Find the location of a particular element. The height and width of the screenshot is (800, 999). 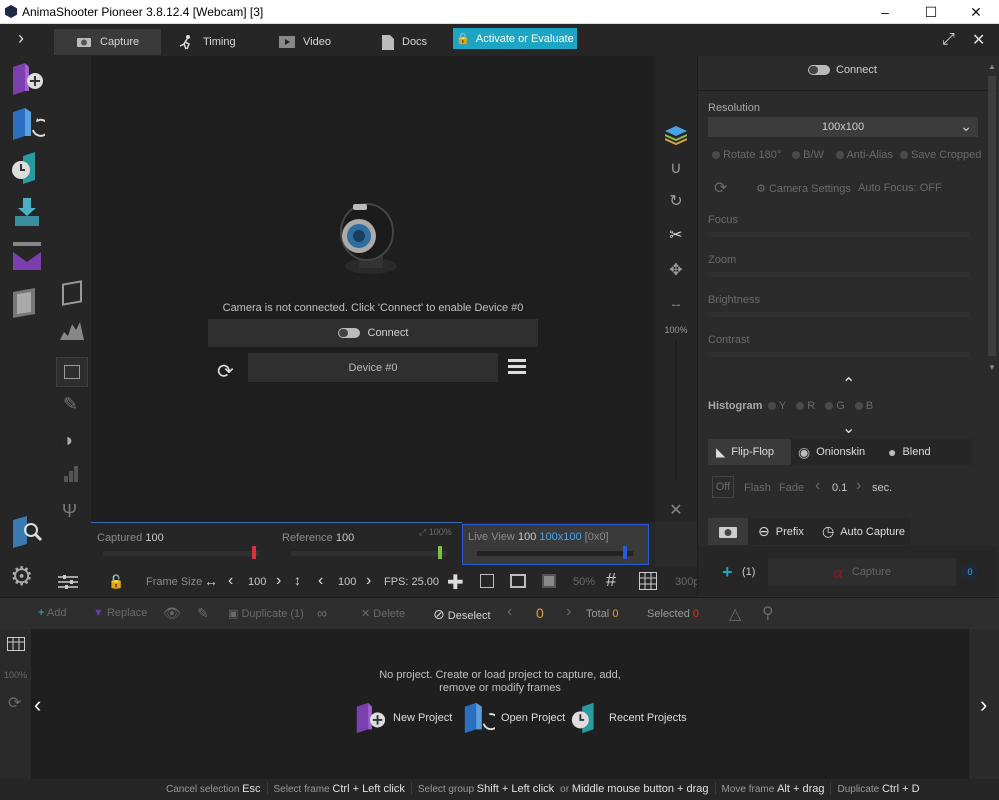

captured-slider-marker is located at coordinates (254, 552).